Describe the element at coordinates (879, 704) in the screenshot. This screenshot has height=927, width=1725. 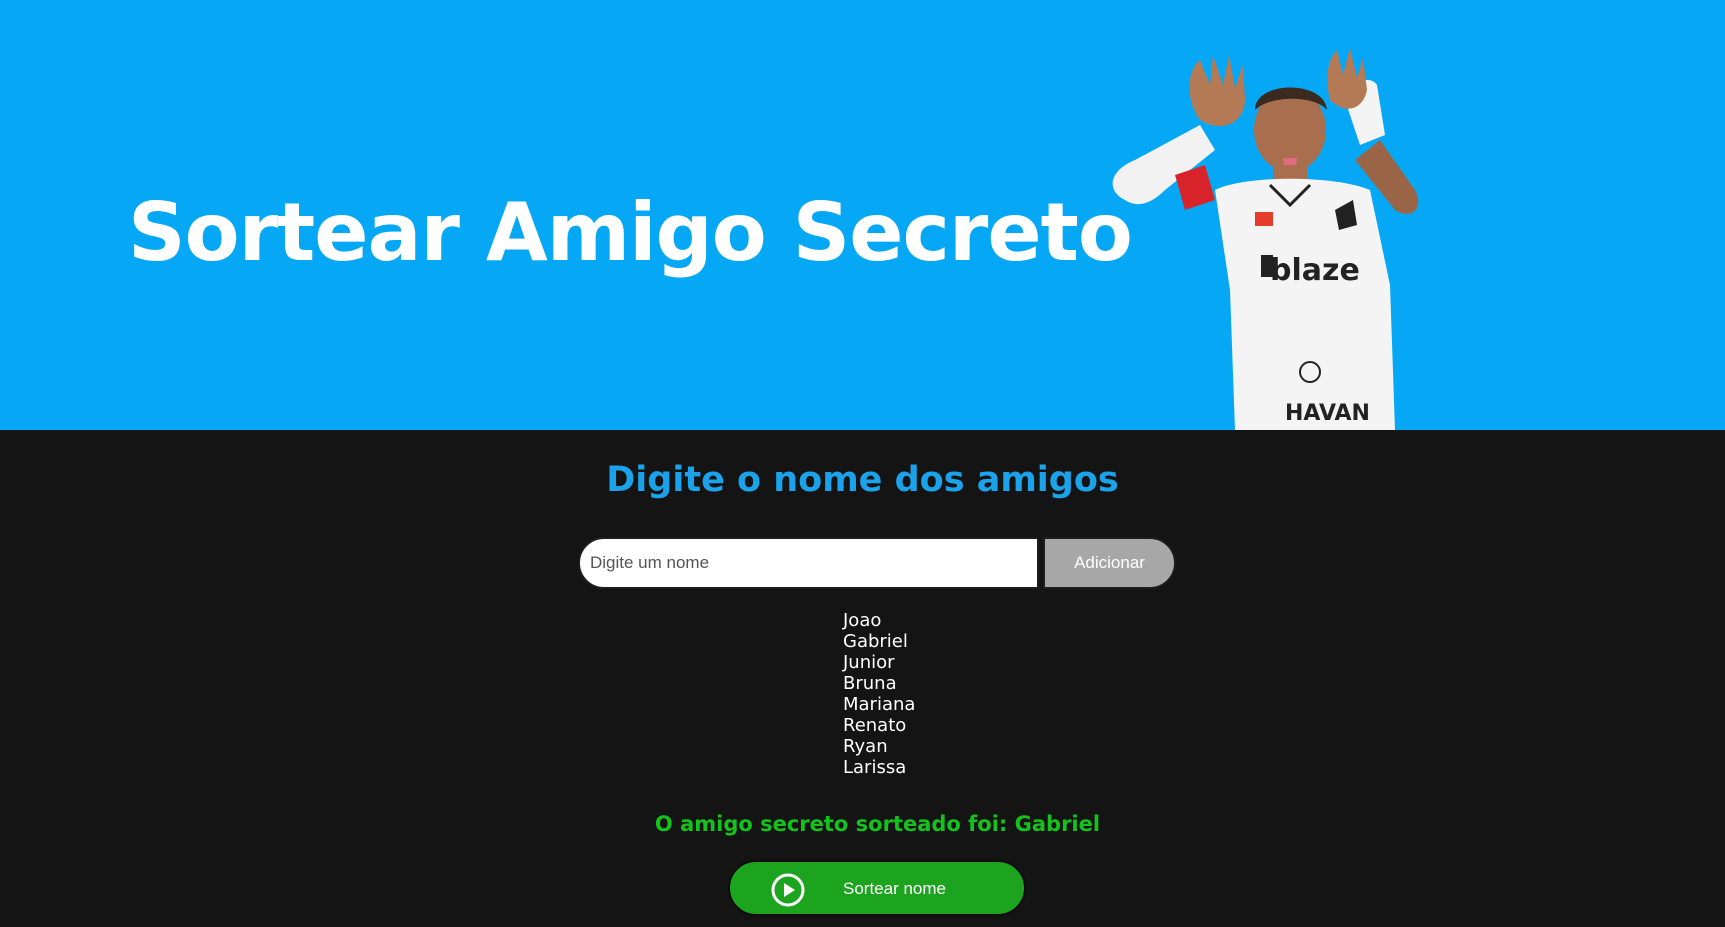
I see `friend-item: Mariana` at that location.